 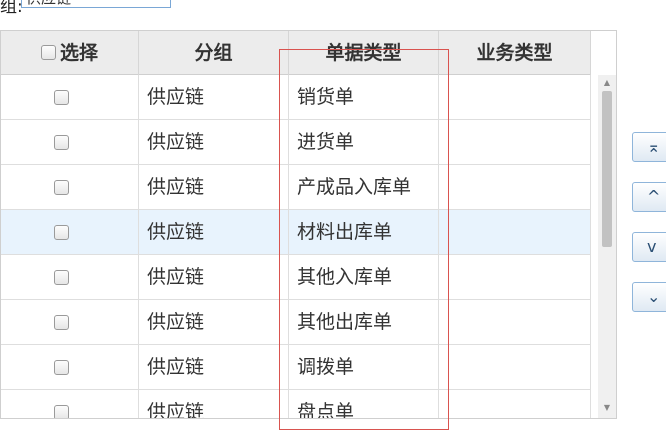 What do you see at coordinates (515, 53) in the screenshot?
I see `header-biz-type: 业务类型` at bounding box center [515, 53].